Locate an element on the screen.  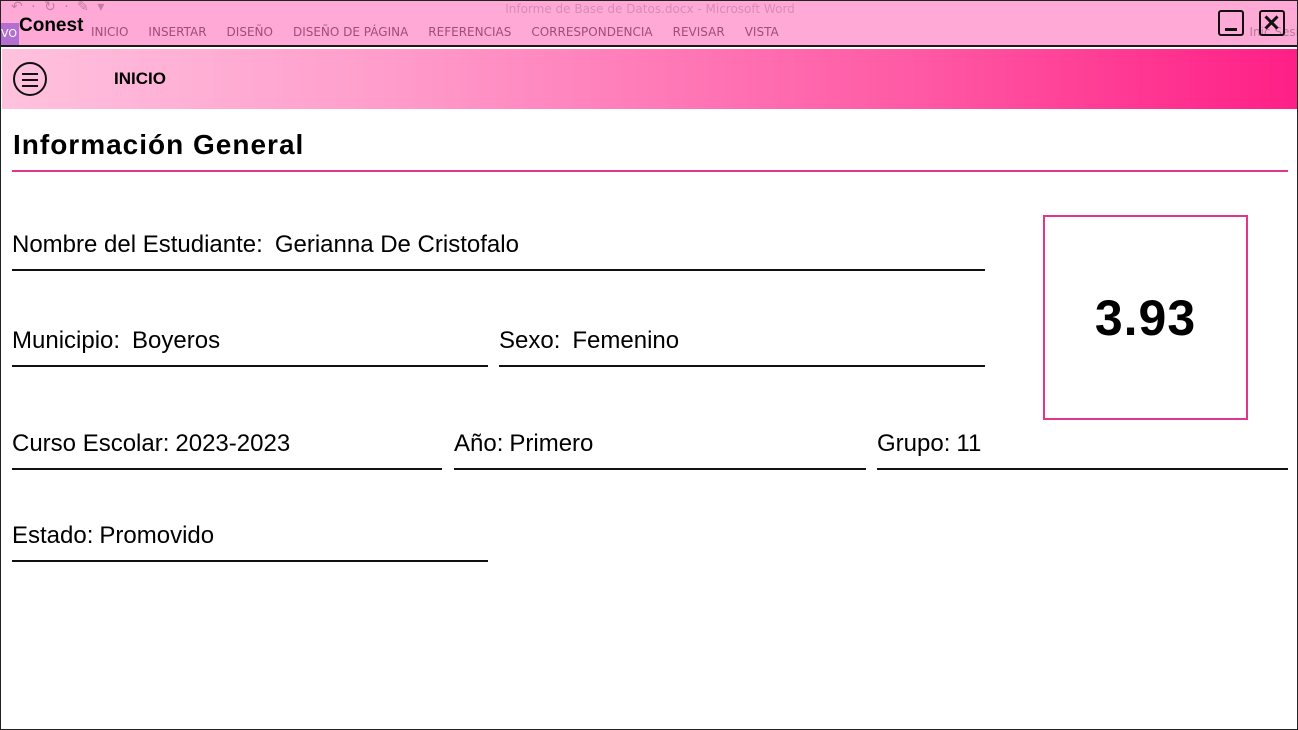
curso-escolar-label: Curso Escolar: is located at coordinates (91, 443).